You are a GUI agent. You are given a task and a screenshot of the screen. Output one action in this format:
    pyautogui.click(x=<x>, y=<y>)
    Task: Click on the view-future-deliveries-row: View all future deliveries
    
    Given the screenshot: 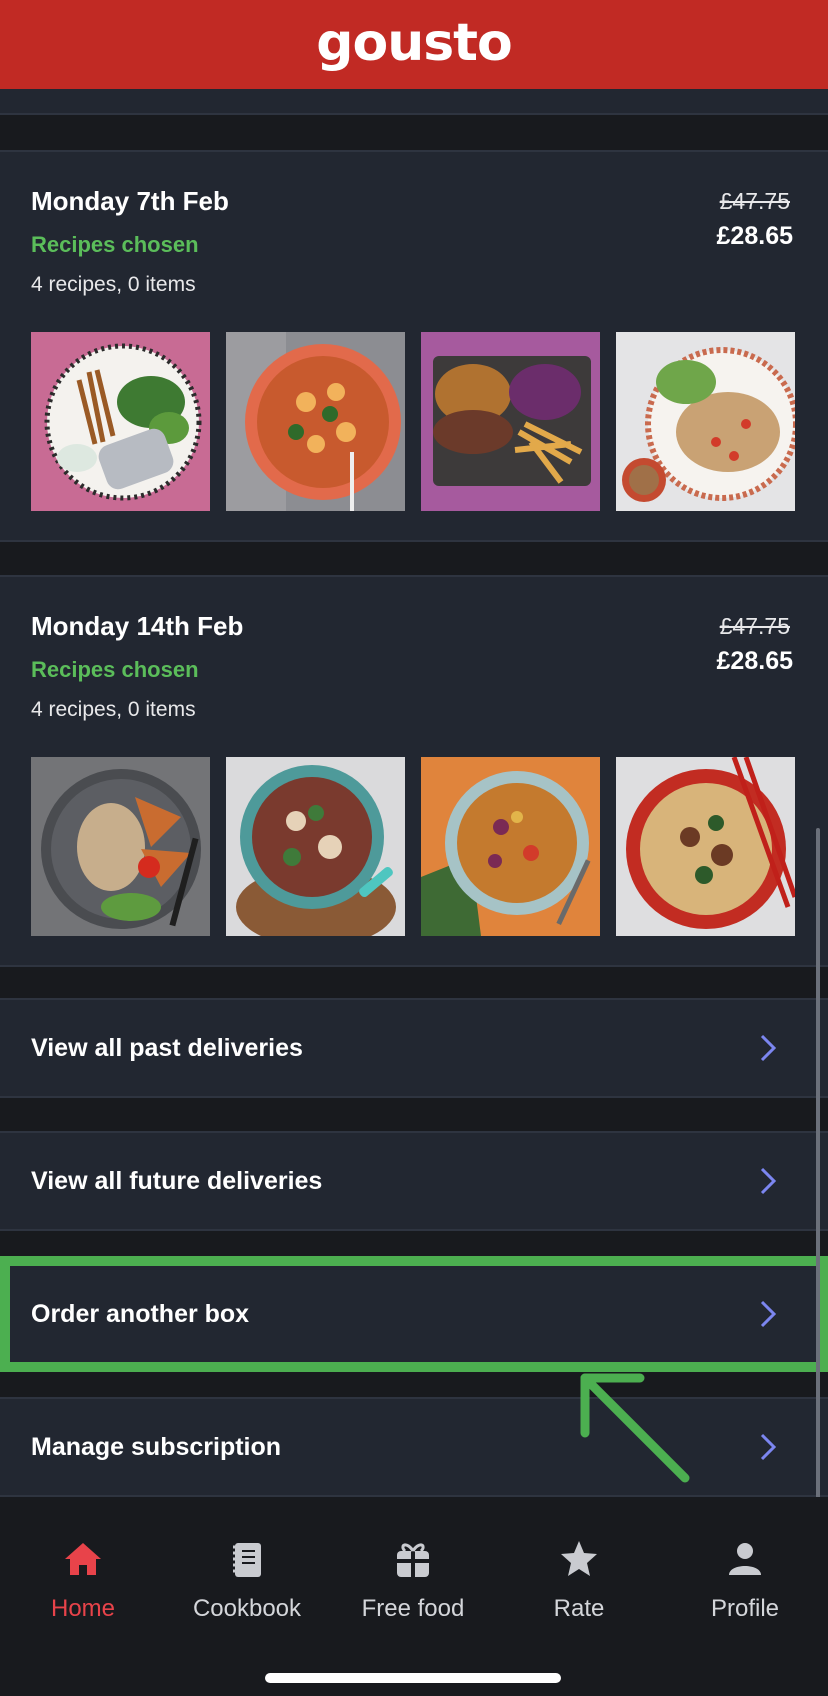 What is the action you would take?
    pyautogui.click(x=414, y=1181)
    